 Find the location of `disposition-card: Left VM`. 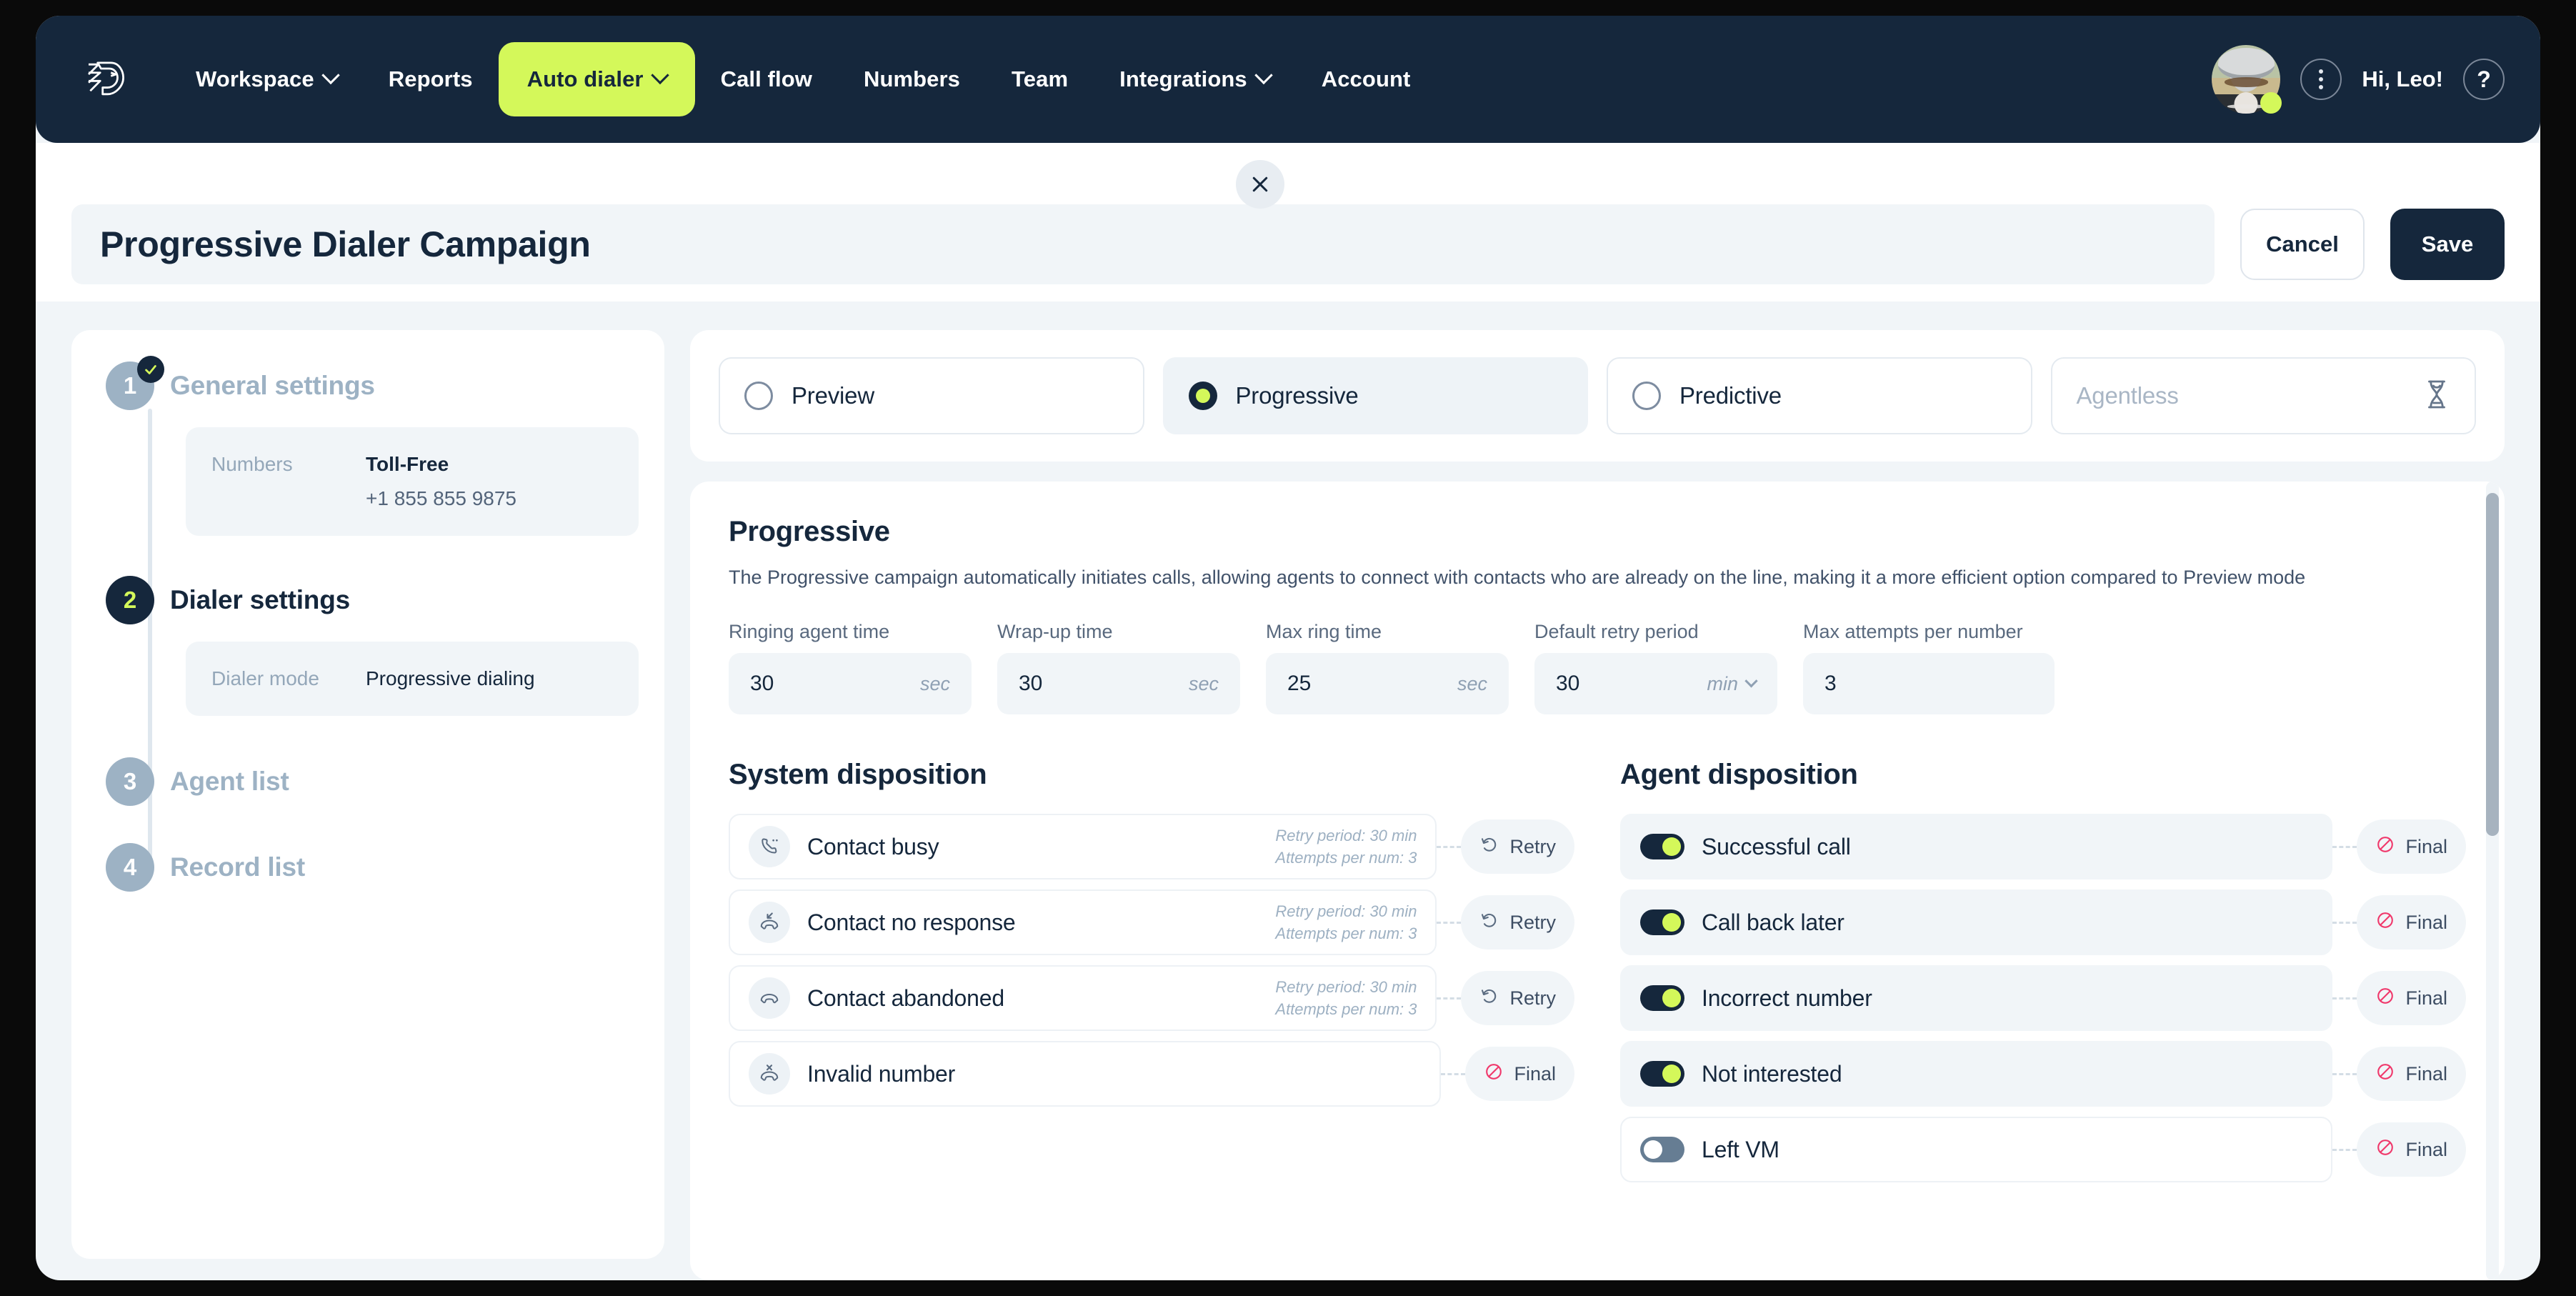

disposition-card: Left VM is located at coordinates (1976, 1149).